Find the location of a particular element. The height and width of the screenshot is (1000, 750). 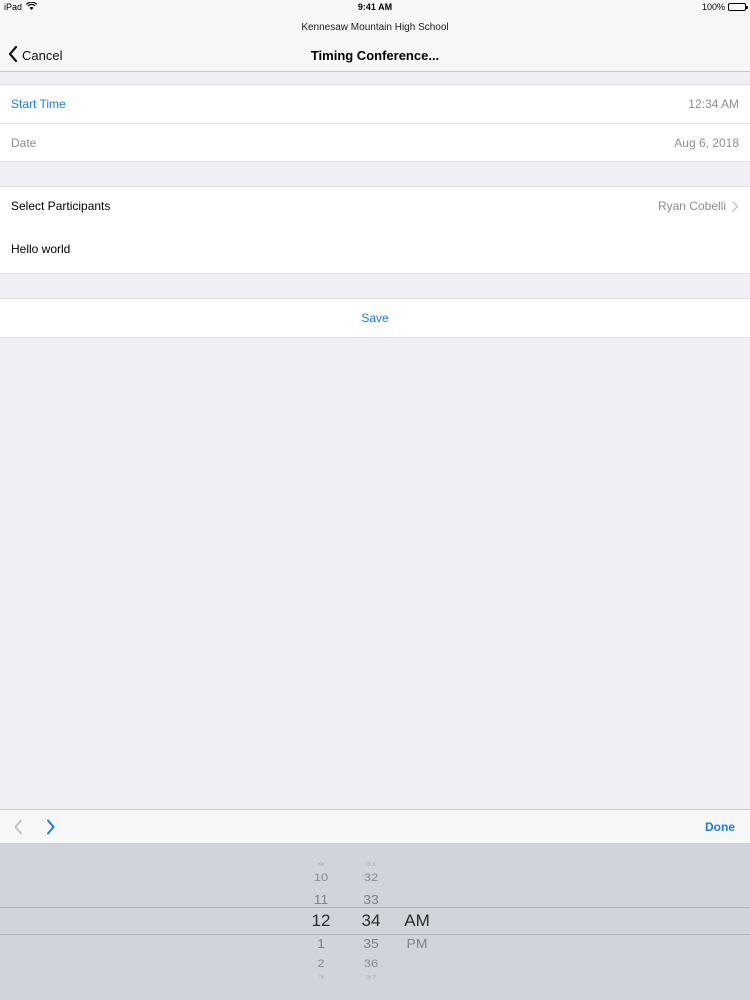

chevron-left-icon is located at coordinates (18, 827).